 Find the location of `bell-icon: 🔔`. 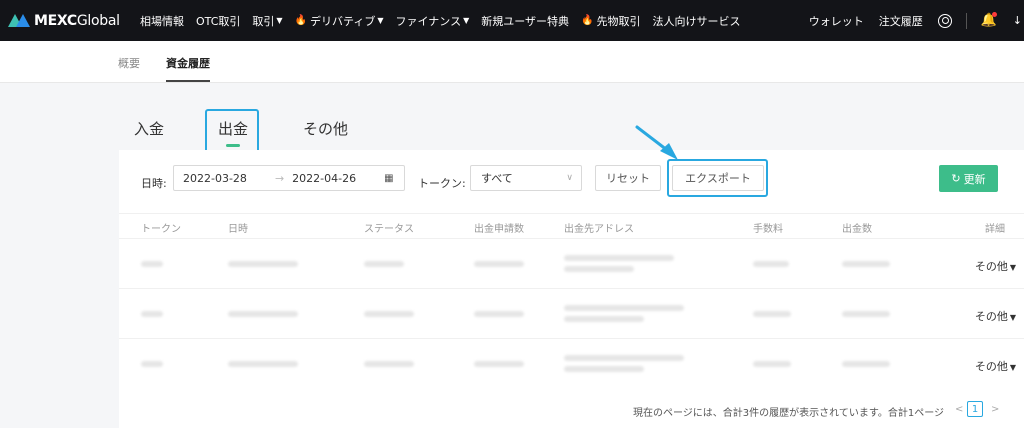

bell-icon: 🔔 is located at coordinates (989, 19).